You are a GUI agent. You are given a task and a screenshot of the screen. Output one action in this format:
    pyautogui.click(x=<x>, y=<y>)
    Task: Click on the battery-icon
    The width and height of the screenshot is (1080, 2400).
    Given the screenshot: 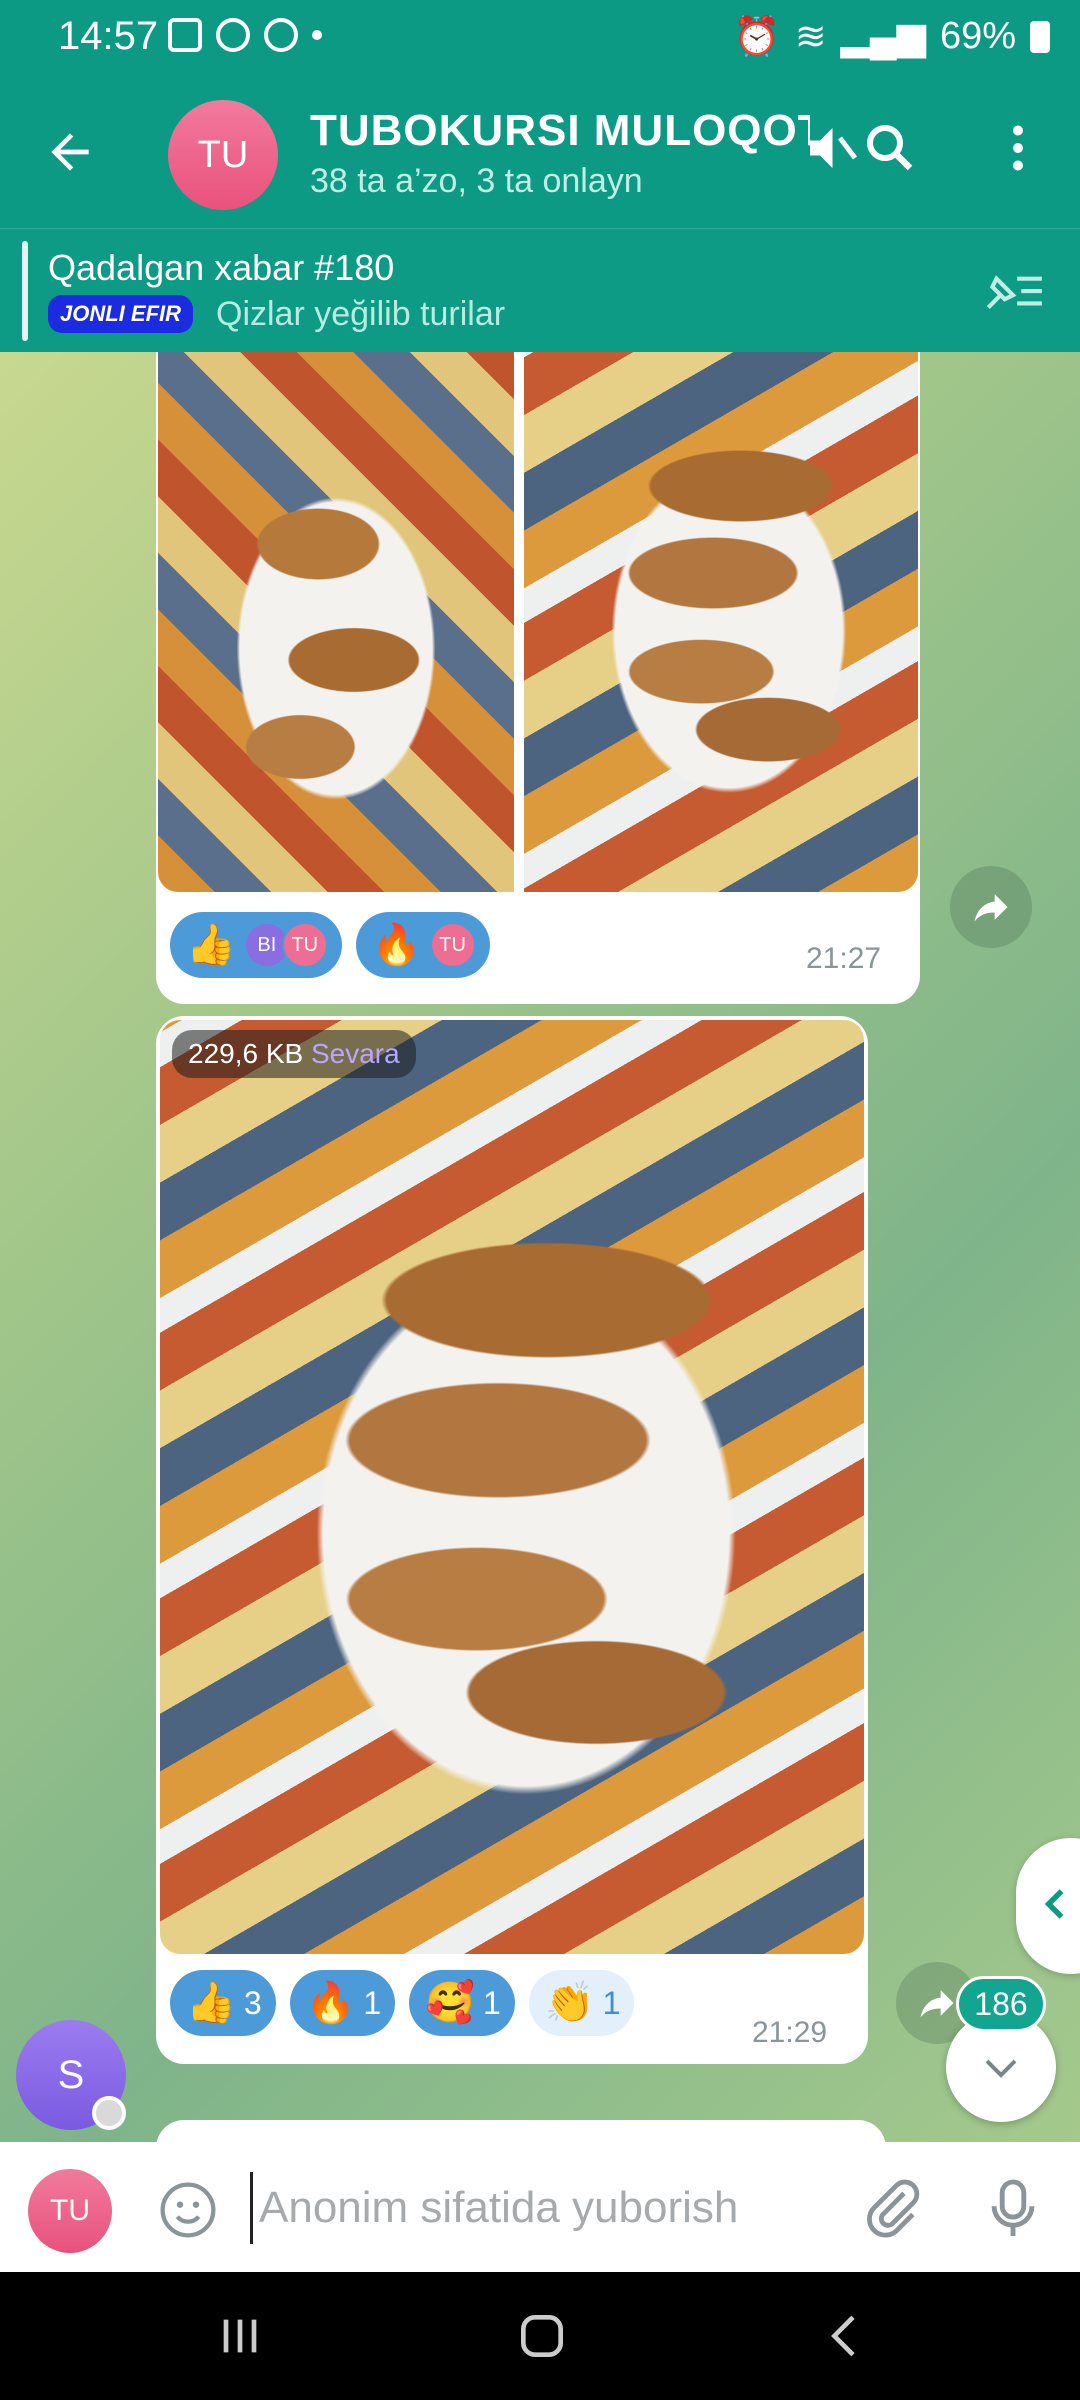 What is the action you would take?
    pyautogui.click(x=1040, y=36)
    